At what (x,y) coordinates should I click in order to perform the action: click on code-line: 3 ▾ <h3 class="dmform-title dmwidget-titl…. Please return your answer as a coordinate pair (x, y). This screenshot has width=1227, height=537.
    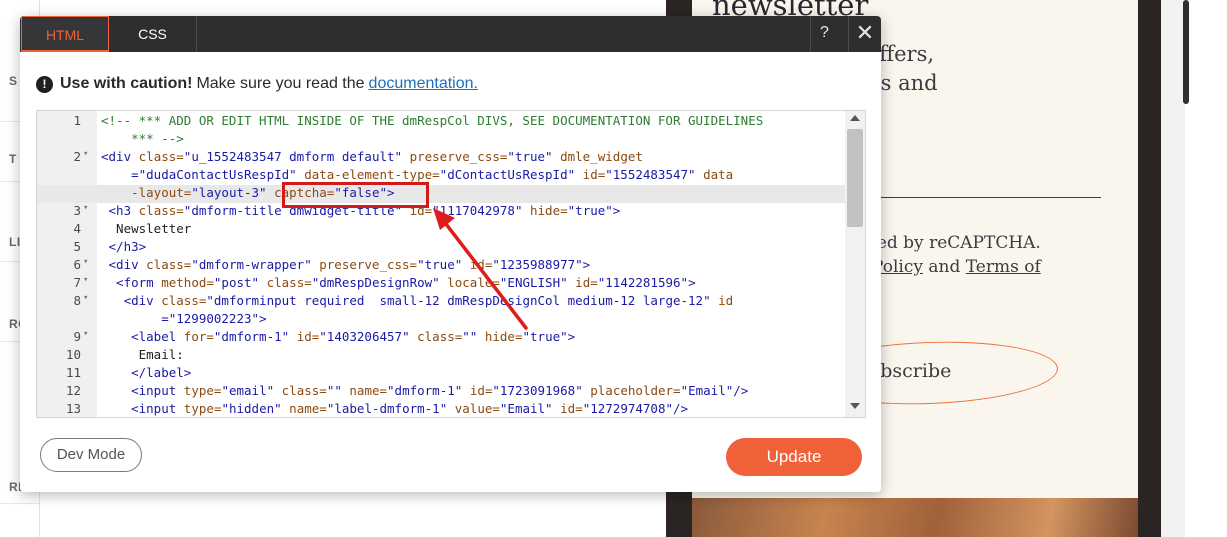
    Looking at the image, I should click on (441, 212).